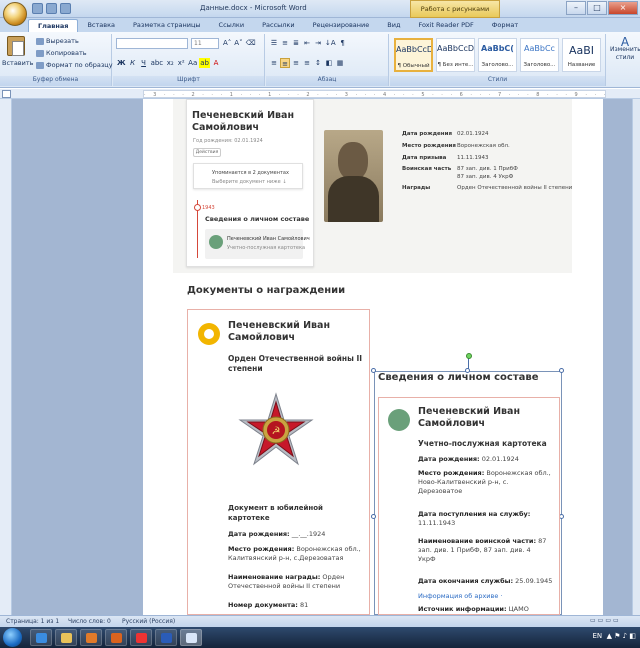  What do you see at coordinates (268, 239) in the screenshot?
I see `document-entry-name: Печеневский Иван Самойлович` at bounding box center [268, 239].